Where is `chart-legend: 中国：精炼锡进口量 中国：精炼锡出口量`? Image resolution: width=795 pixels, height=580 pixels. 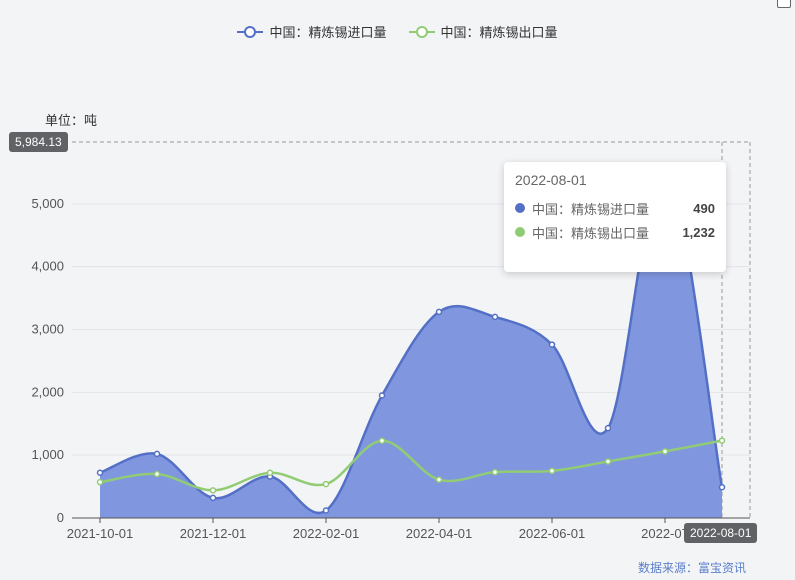
chart-legend: 中国：精炼锡进口量 中国：精炼锡出口量 is located at coordinates (397, 31).